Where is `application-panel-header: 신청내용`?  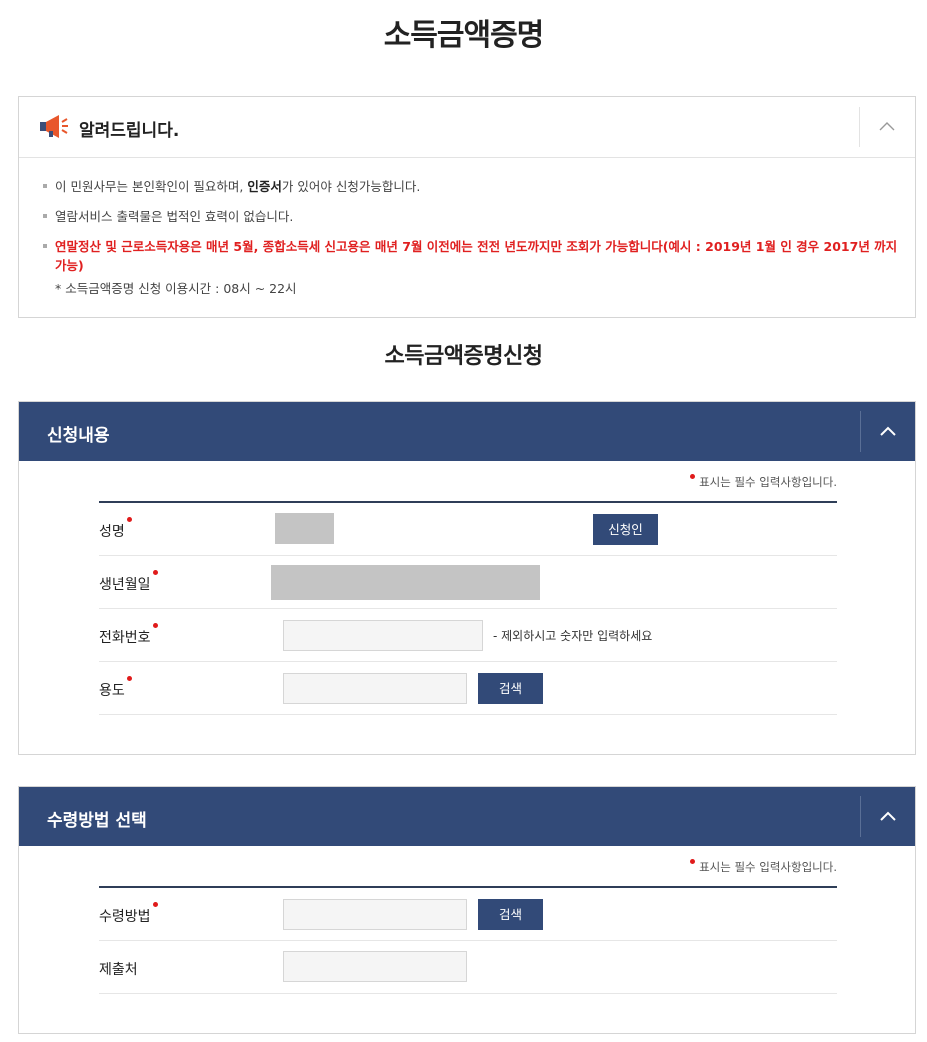 application-panel-header: 신청내용 is located at coordinates (467, 431).